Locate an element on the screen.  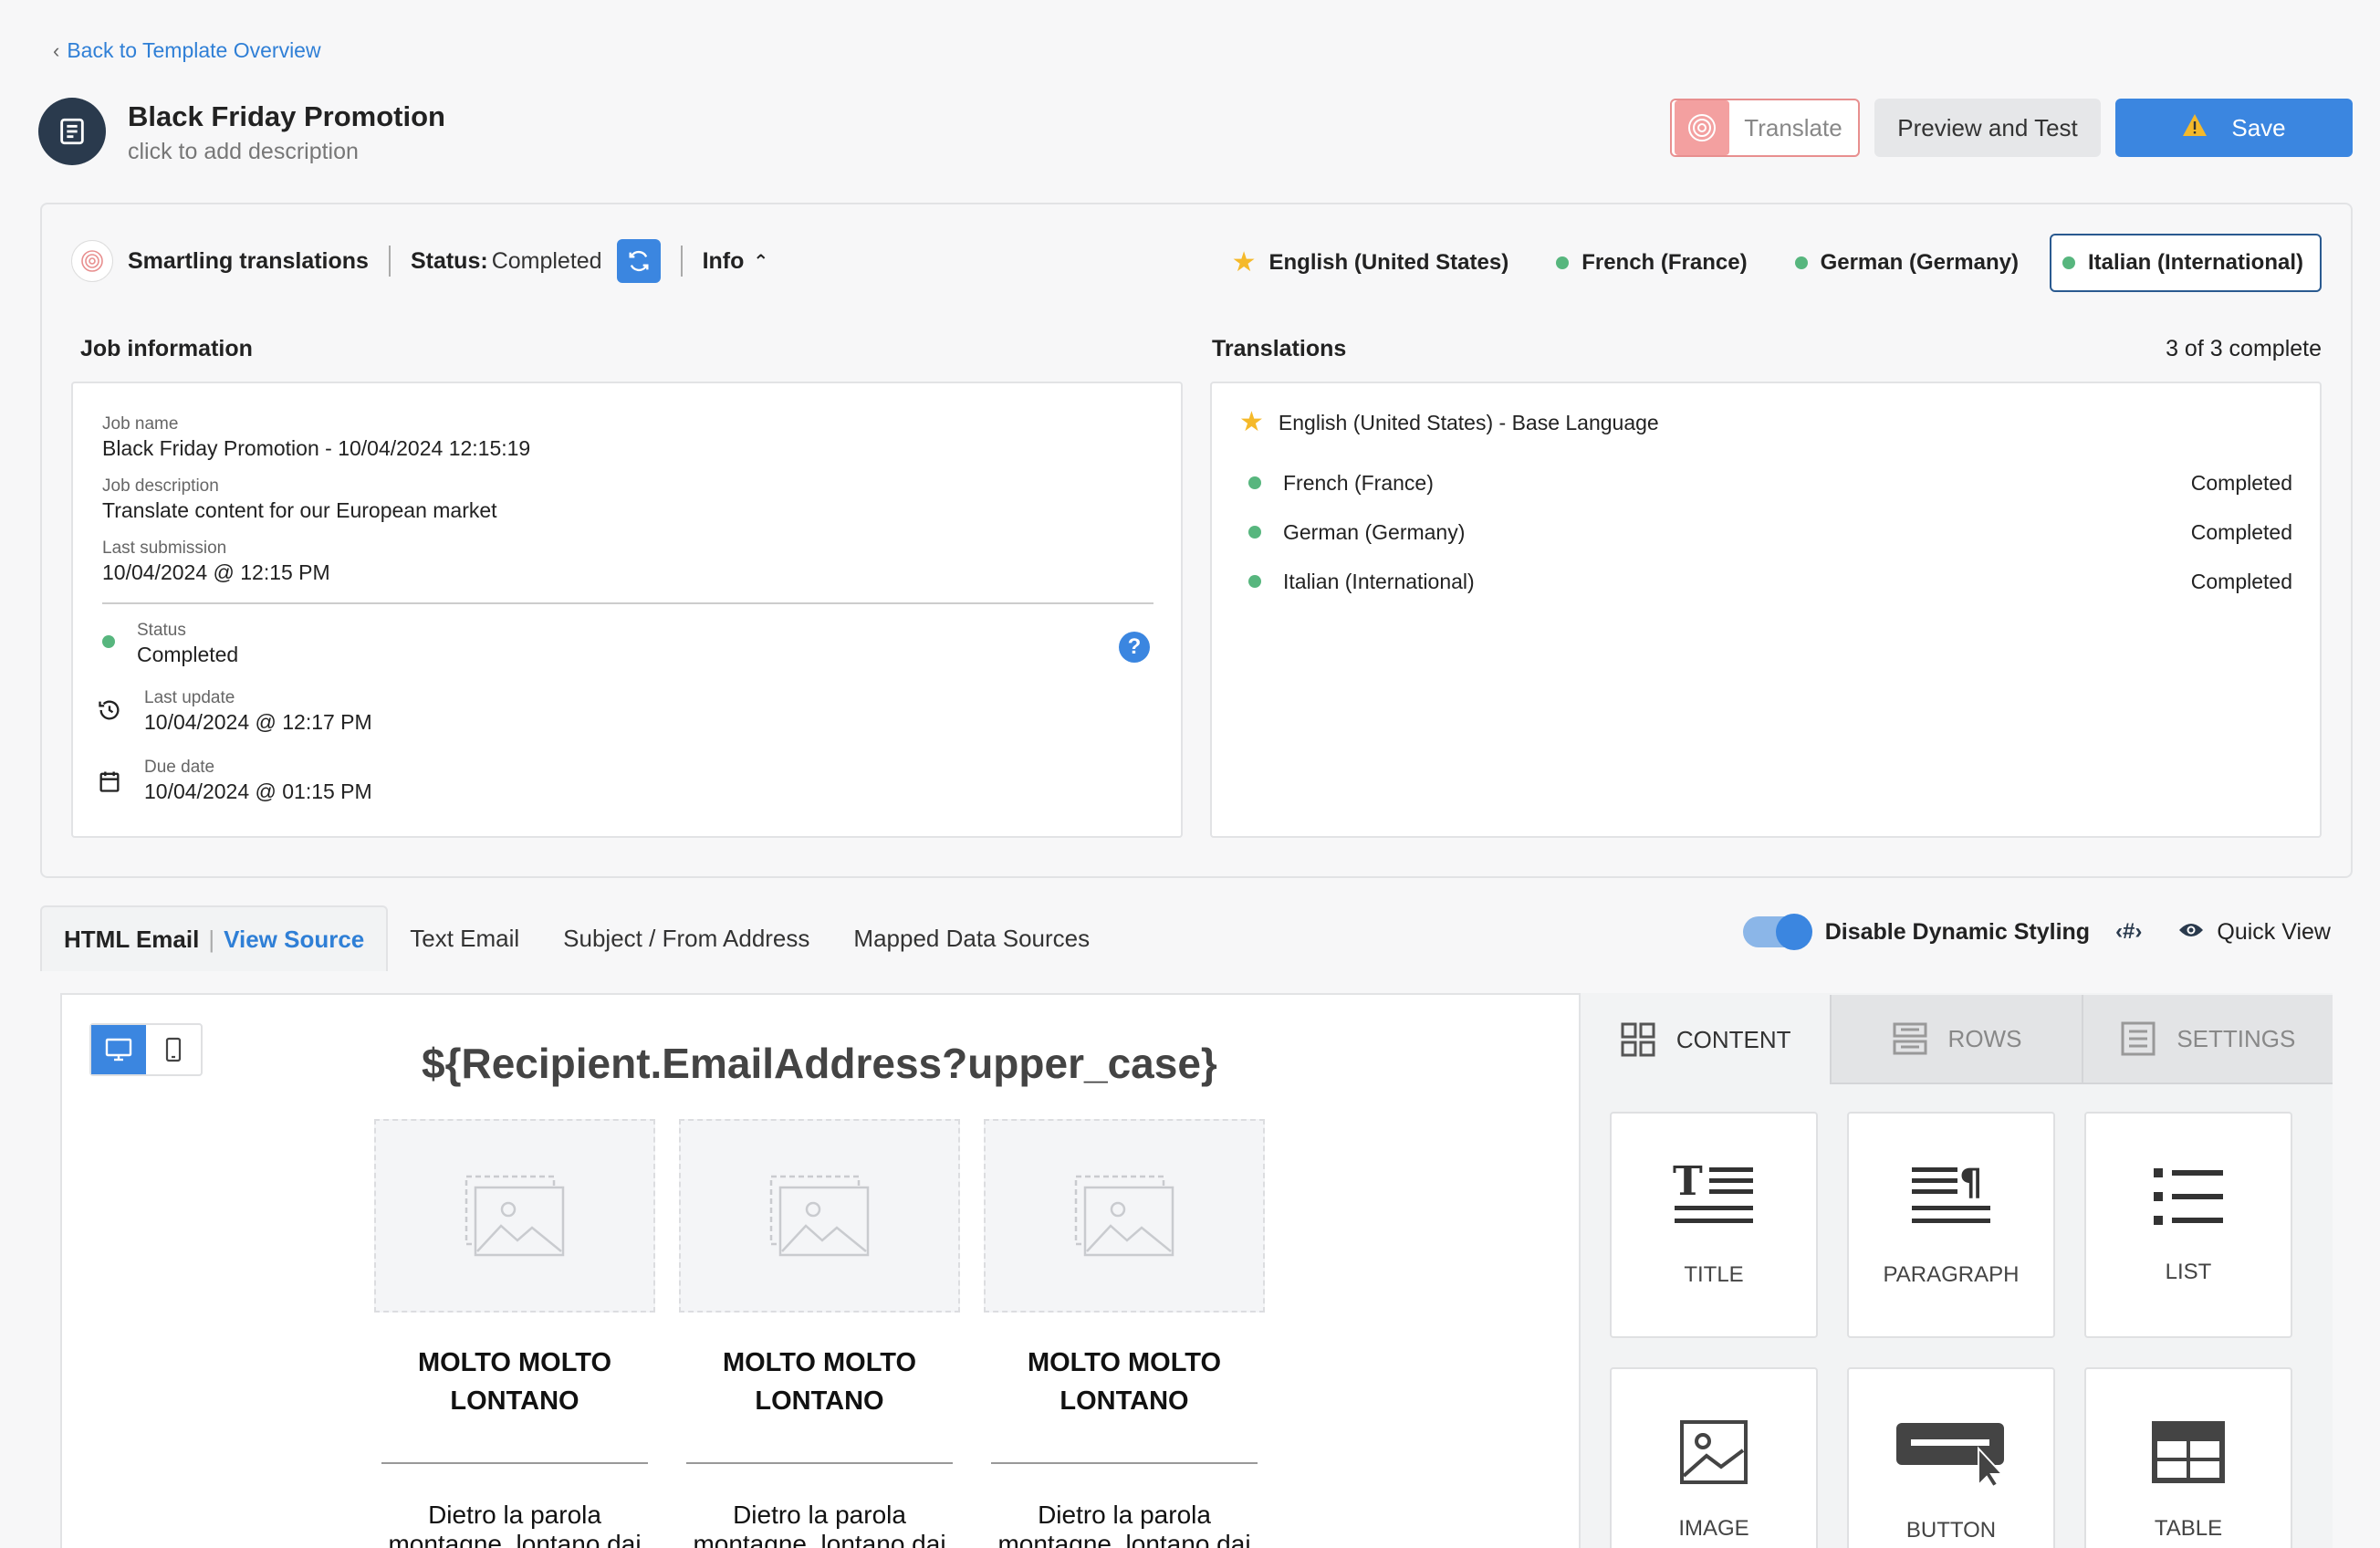
info-toggle: Info ⌃ is located at coordinates (736, 261).